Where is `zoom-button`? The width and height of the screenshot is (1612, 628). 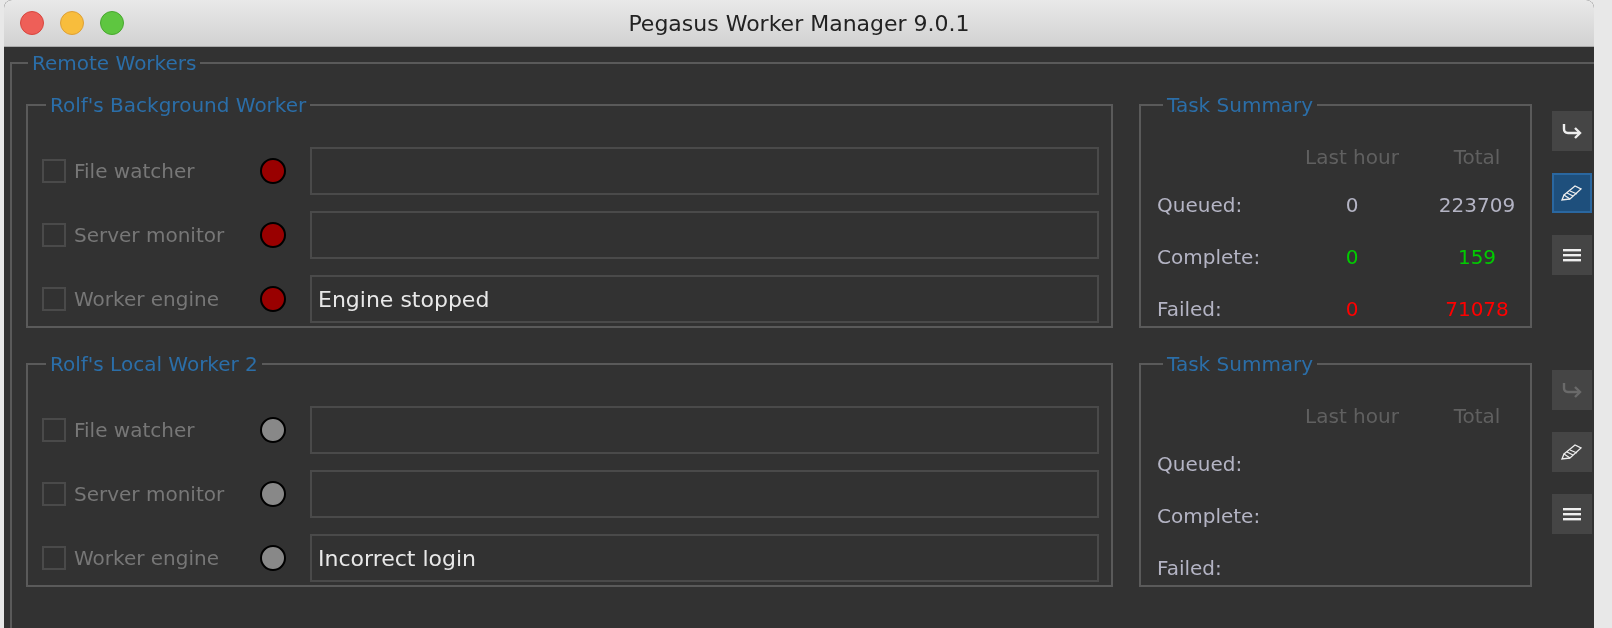
zoom-button is located at coordinates (112, 23).